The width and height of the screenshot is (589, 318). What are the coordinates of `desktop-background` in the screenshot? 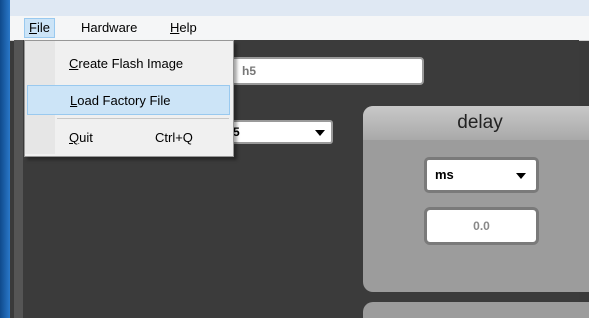 It's located at (5, 159).